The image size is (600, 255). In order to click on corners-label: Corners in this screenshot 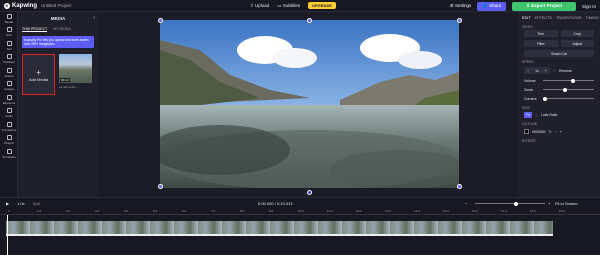, I will do `click(530, 98)`.